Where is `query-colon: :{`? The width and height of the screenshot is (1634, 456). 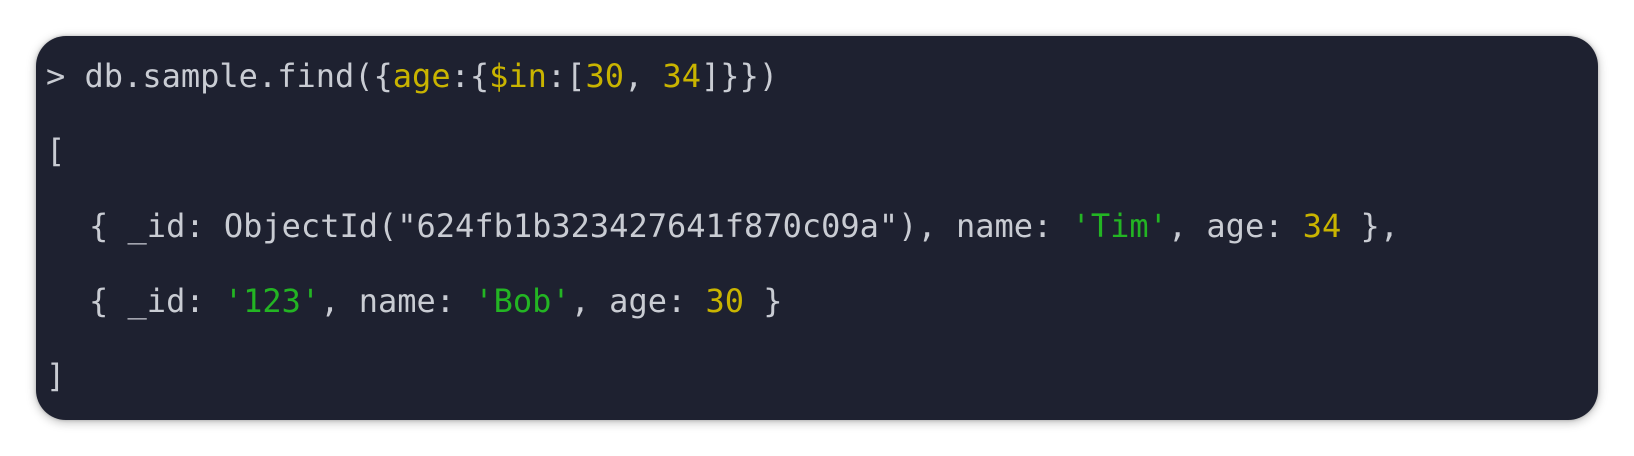
query-colon: :{ is located at coordinates (470, 76).